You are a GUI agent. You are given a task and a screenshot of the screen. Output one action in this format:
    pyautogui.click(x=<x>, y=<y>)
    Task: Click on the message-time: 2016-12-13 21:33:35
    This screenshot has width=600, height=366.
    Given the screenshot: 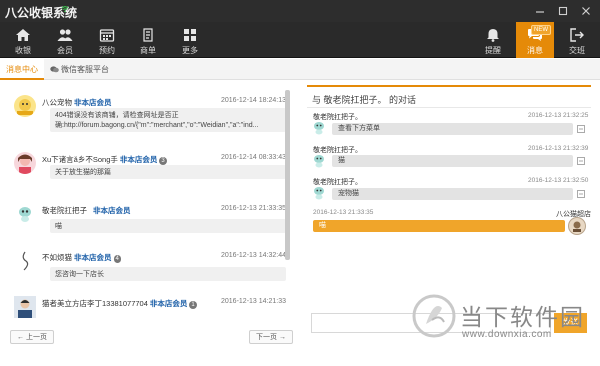 What is the action you would take?
    pyautogui.click(x=253, y=208)
    